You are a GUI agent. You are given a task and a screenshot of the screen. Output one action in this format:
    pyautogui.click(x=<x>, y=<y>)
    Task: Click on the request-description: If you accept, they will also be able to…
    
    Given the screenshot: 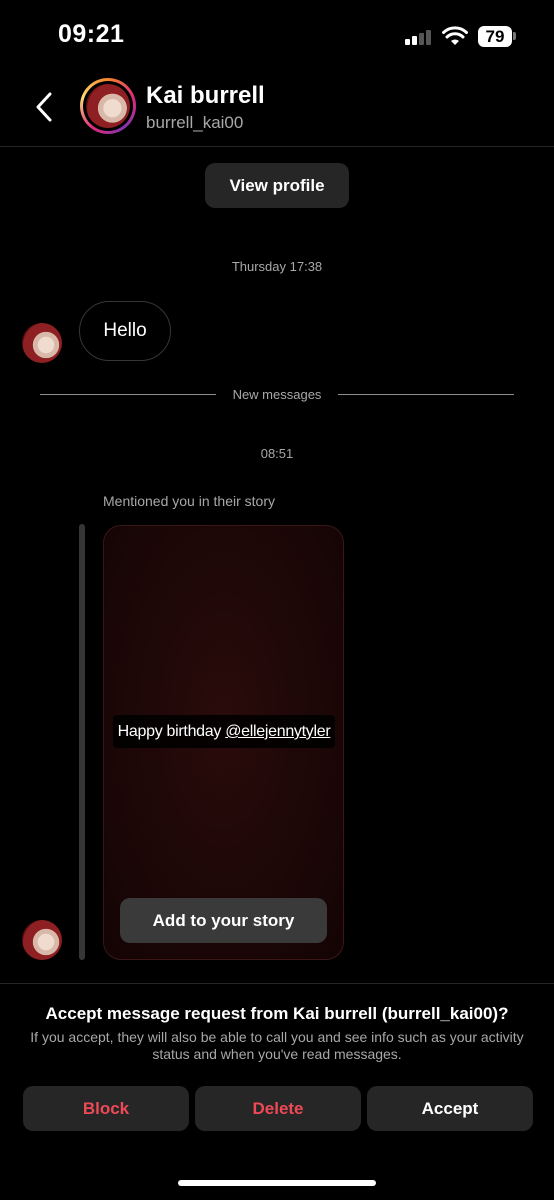 What is the action you would take?
    pyautogui.click(x=277, y=1045)
    